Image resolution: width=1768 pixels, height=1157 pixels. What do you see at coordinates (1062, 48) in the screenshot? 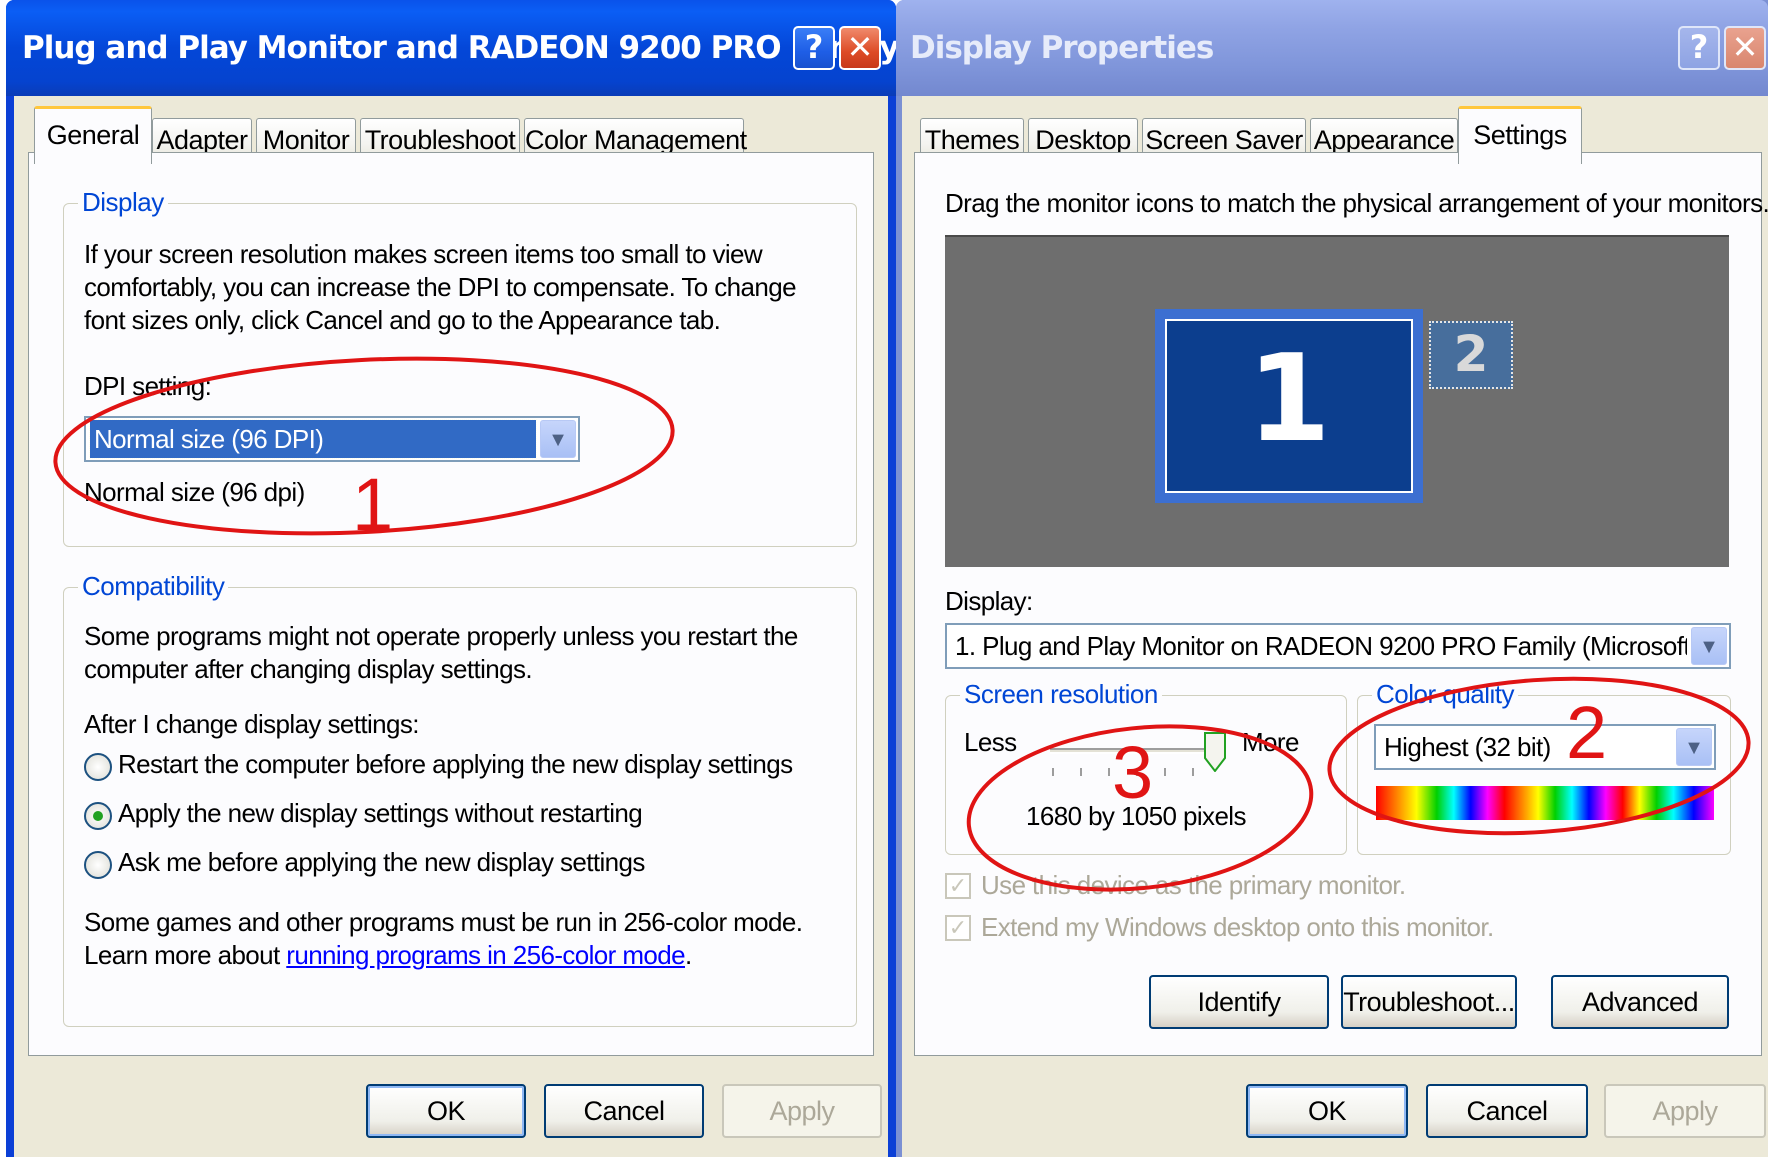
I see `window-title: Display Properties` at bounding box center [1062, 48].